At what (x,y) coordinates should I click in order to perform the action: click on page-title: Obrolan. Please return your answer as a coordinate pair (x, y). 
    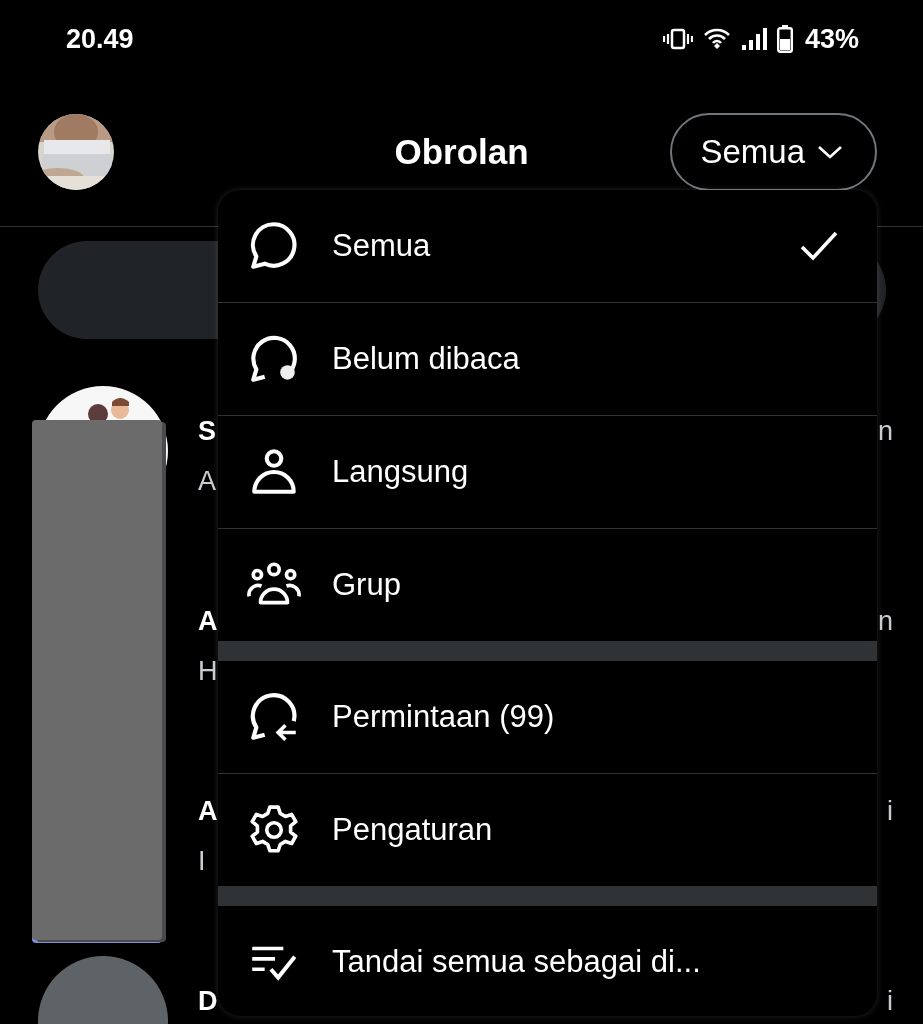
    Looking at the image, I should click on (461, 152).